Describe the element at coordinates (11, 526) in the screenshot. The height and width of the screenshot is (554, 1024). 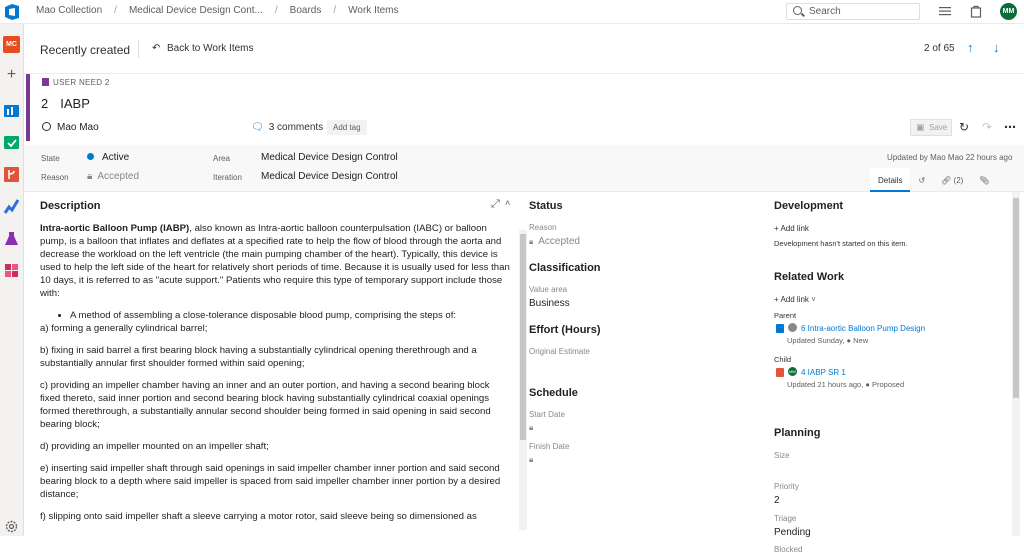
I see `settings-gear-icon` at that location.